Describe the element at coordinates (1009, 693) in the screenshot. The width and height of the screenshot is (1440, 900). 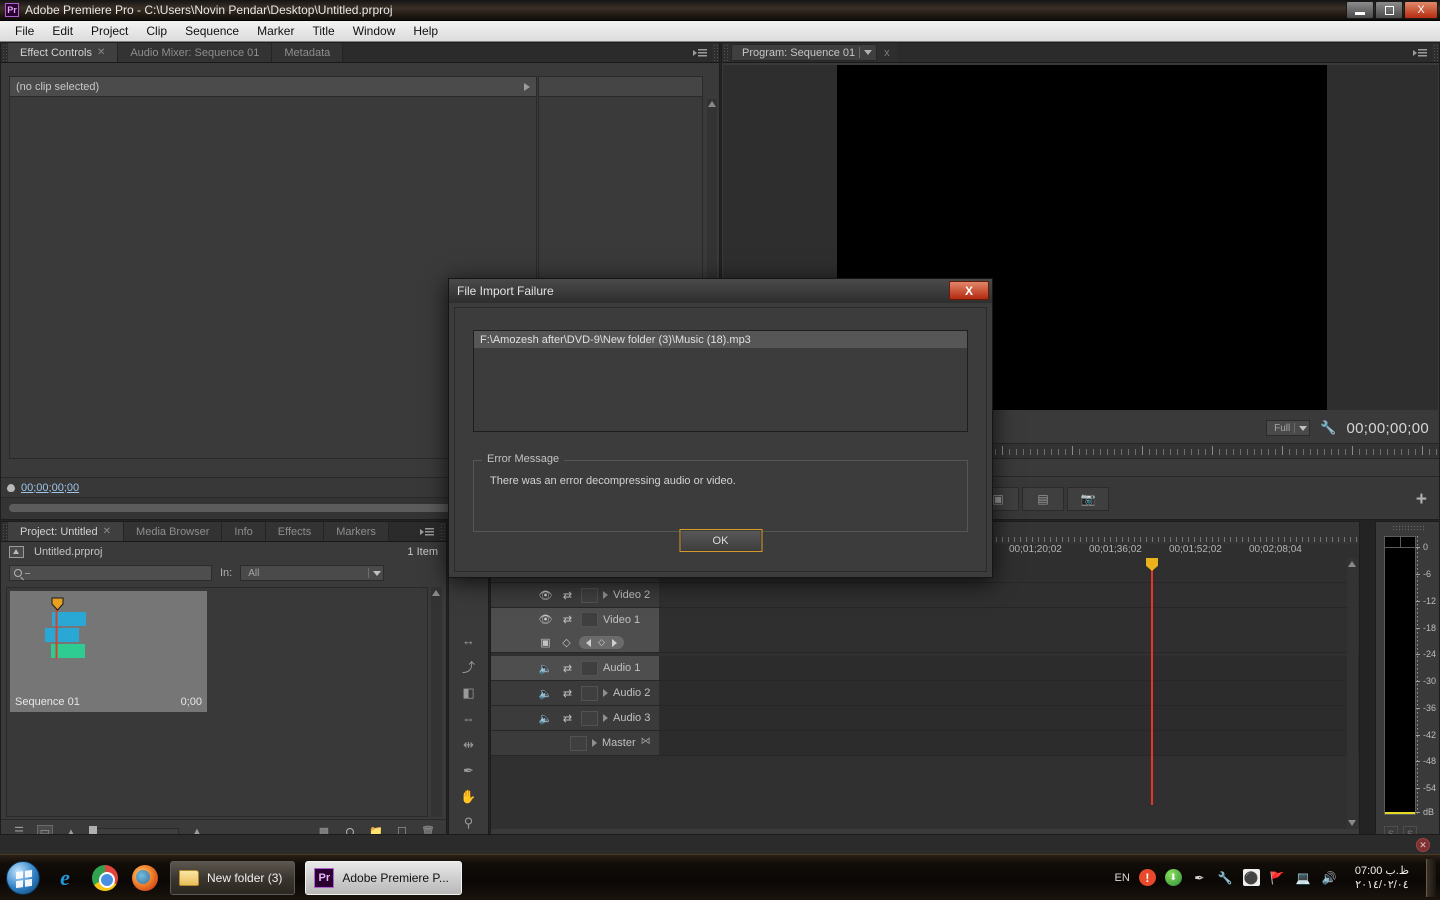
I see `track-body-audio2` at that location.